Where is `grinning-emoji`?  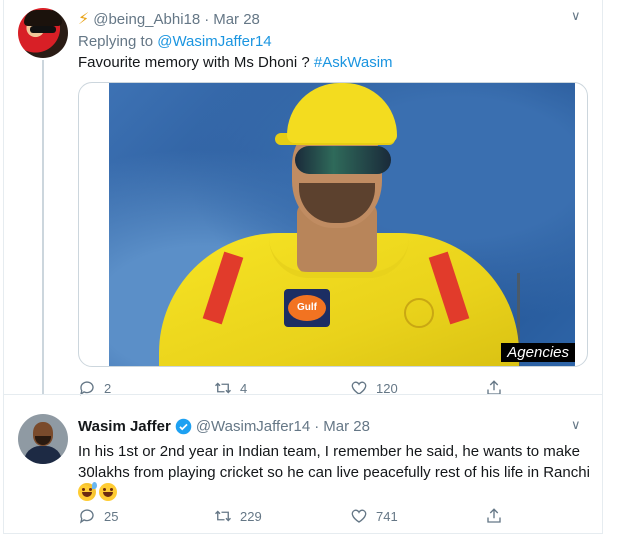 grinning-emoji is located at coordinates (108, 492).